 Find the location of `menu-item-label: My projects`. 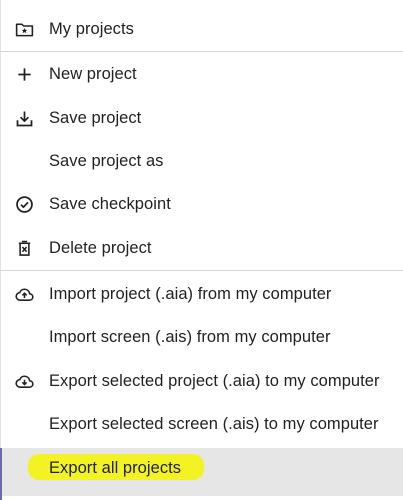

menu-item-label: My projects is located at coordinates (91, 29).